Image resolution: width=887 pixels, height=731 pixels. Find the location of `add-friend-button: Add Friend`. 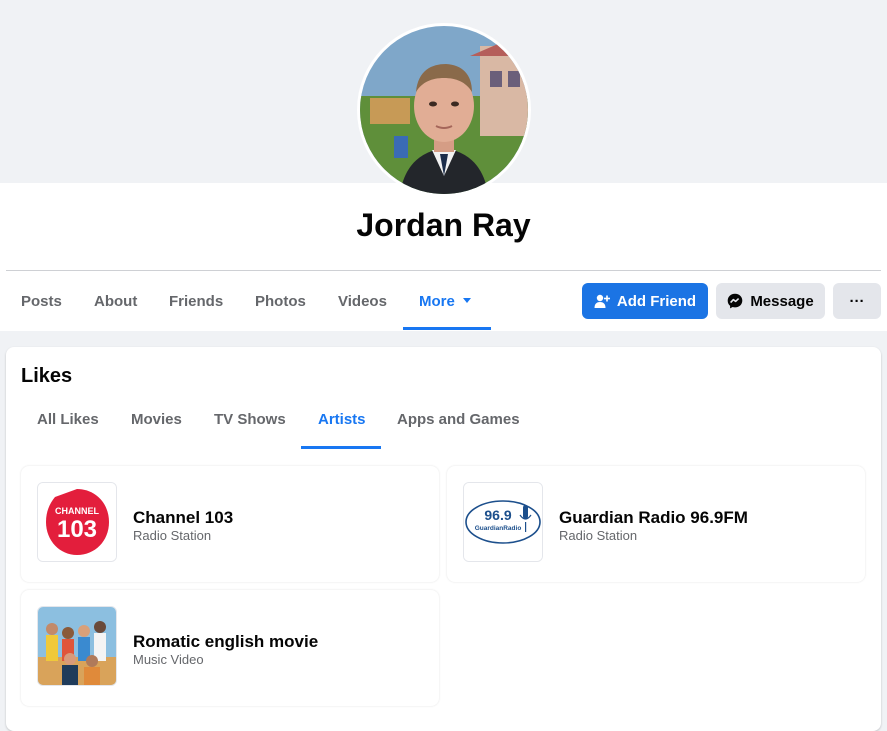

add-friend-button: Add Friend is located at coordinates (645, 301).